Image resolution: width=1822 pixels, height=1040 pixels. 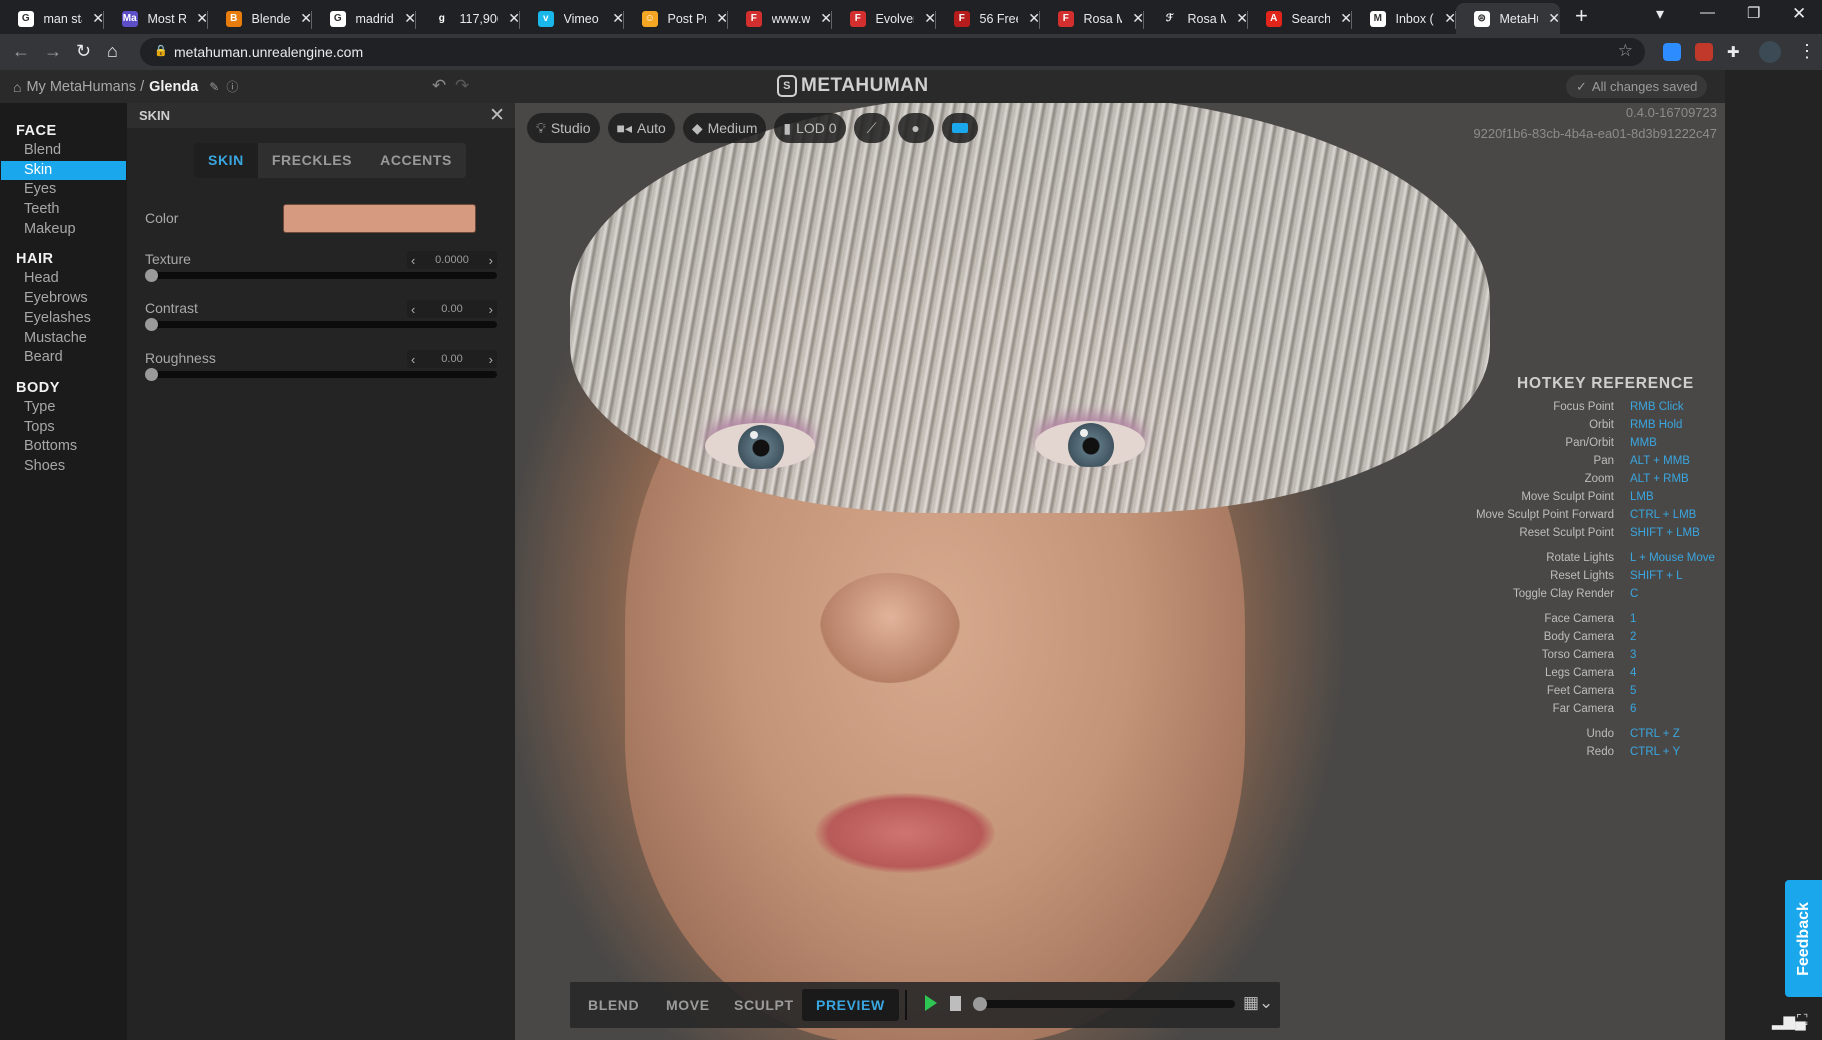 What do you see at coordinates (379, 218) in the screenshot?
I see `skin-color-swatch` at bounding box center [379, 218].